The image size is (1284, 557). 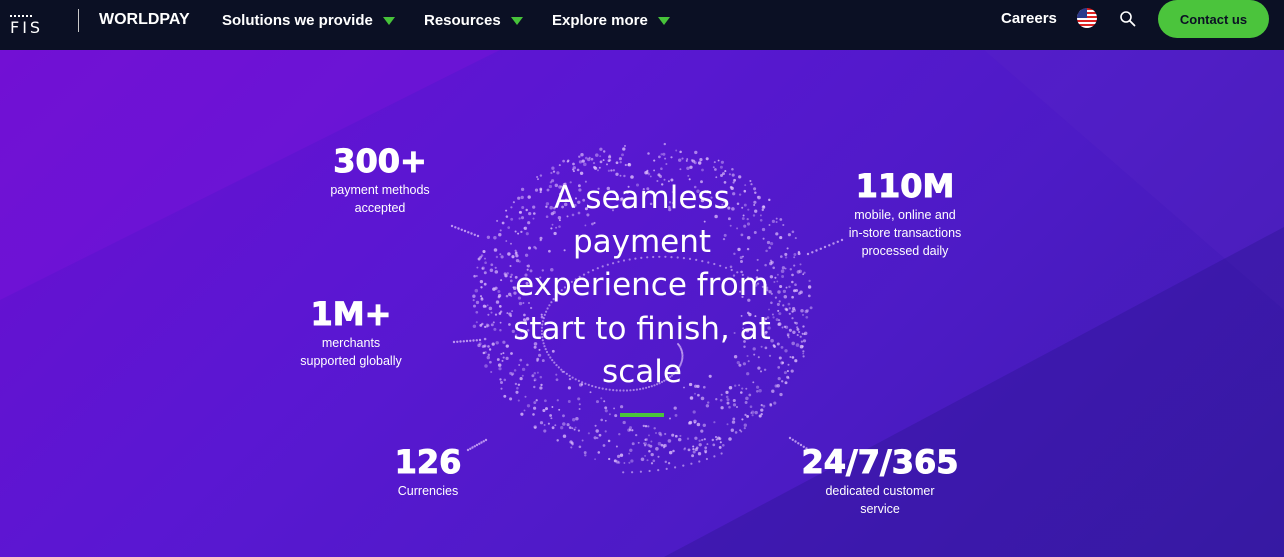 What do you see at coordinates (380, 190) in the screenshot?
I see `stat-label-line: payment methods` at bounding box center [380, 190].